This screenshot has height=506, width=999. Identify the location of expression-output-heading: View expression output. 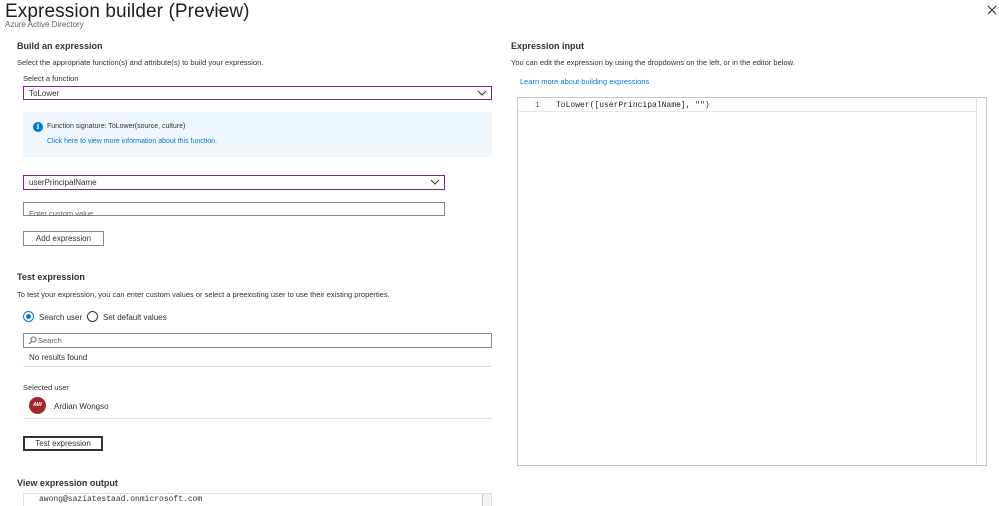
(67, 483).